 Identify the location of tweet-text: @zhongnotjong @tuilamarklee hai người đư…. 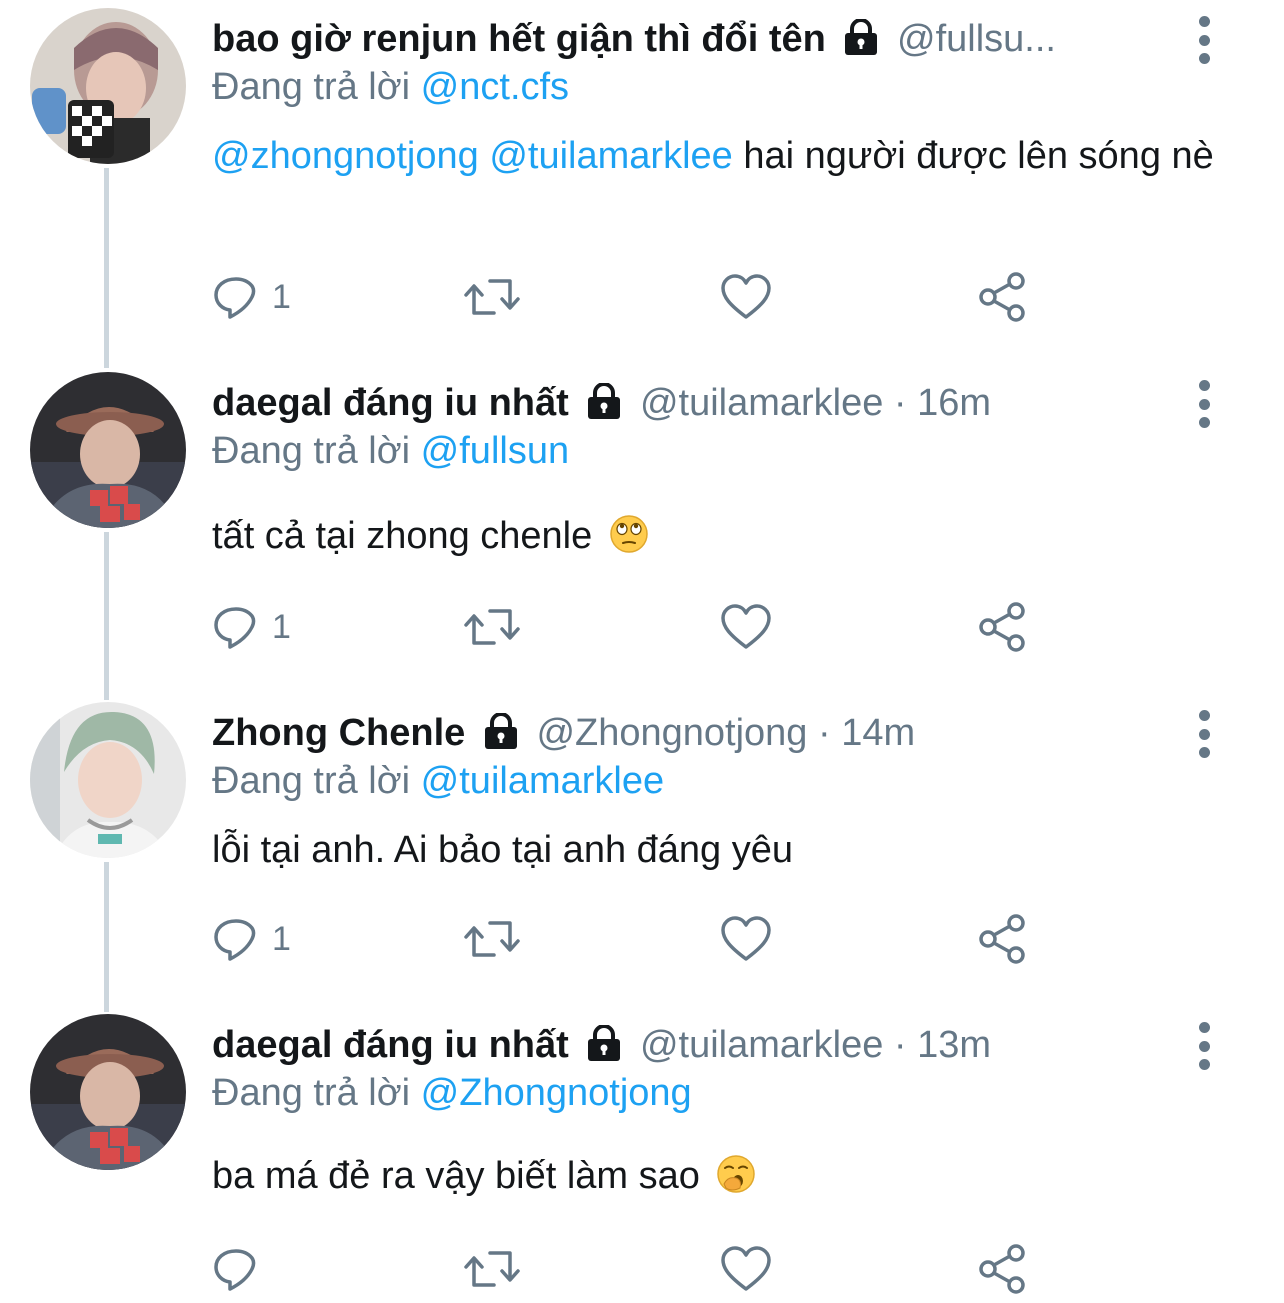
(713, 156).